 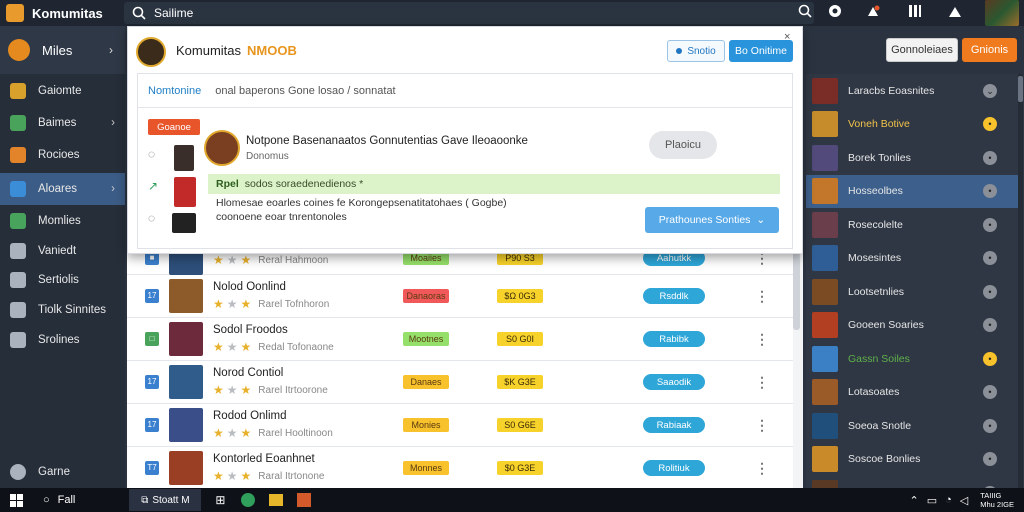 I want to click on row-name: Norod Contiol, so click(x=308, y=373).